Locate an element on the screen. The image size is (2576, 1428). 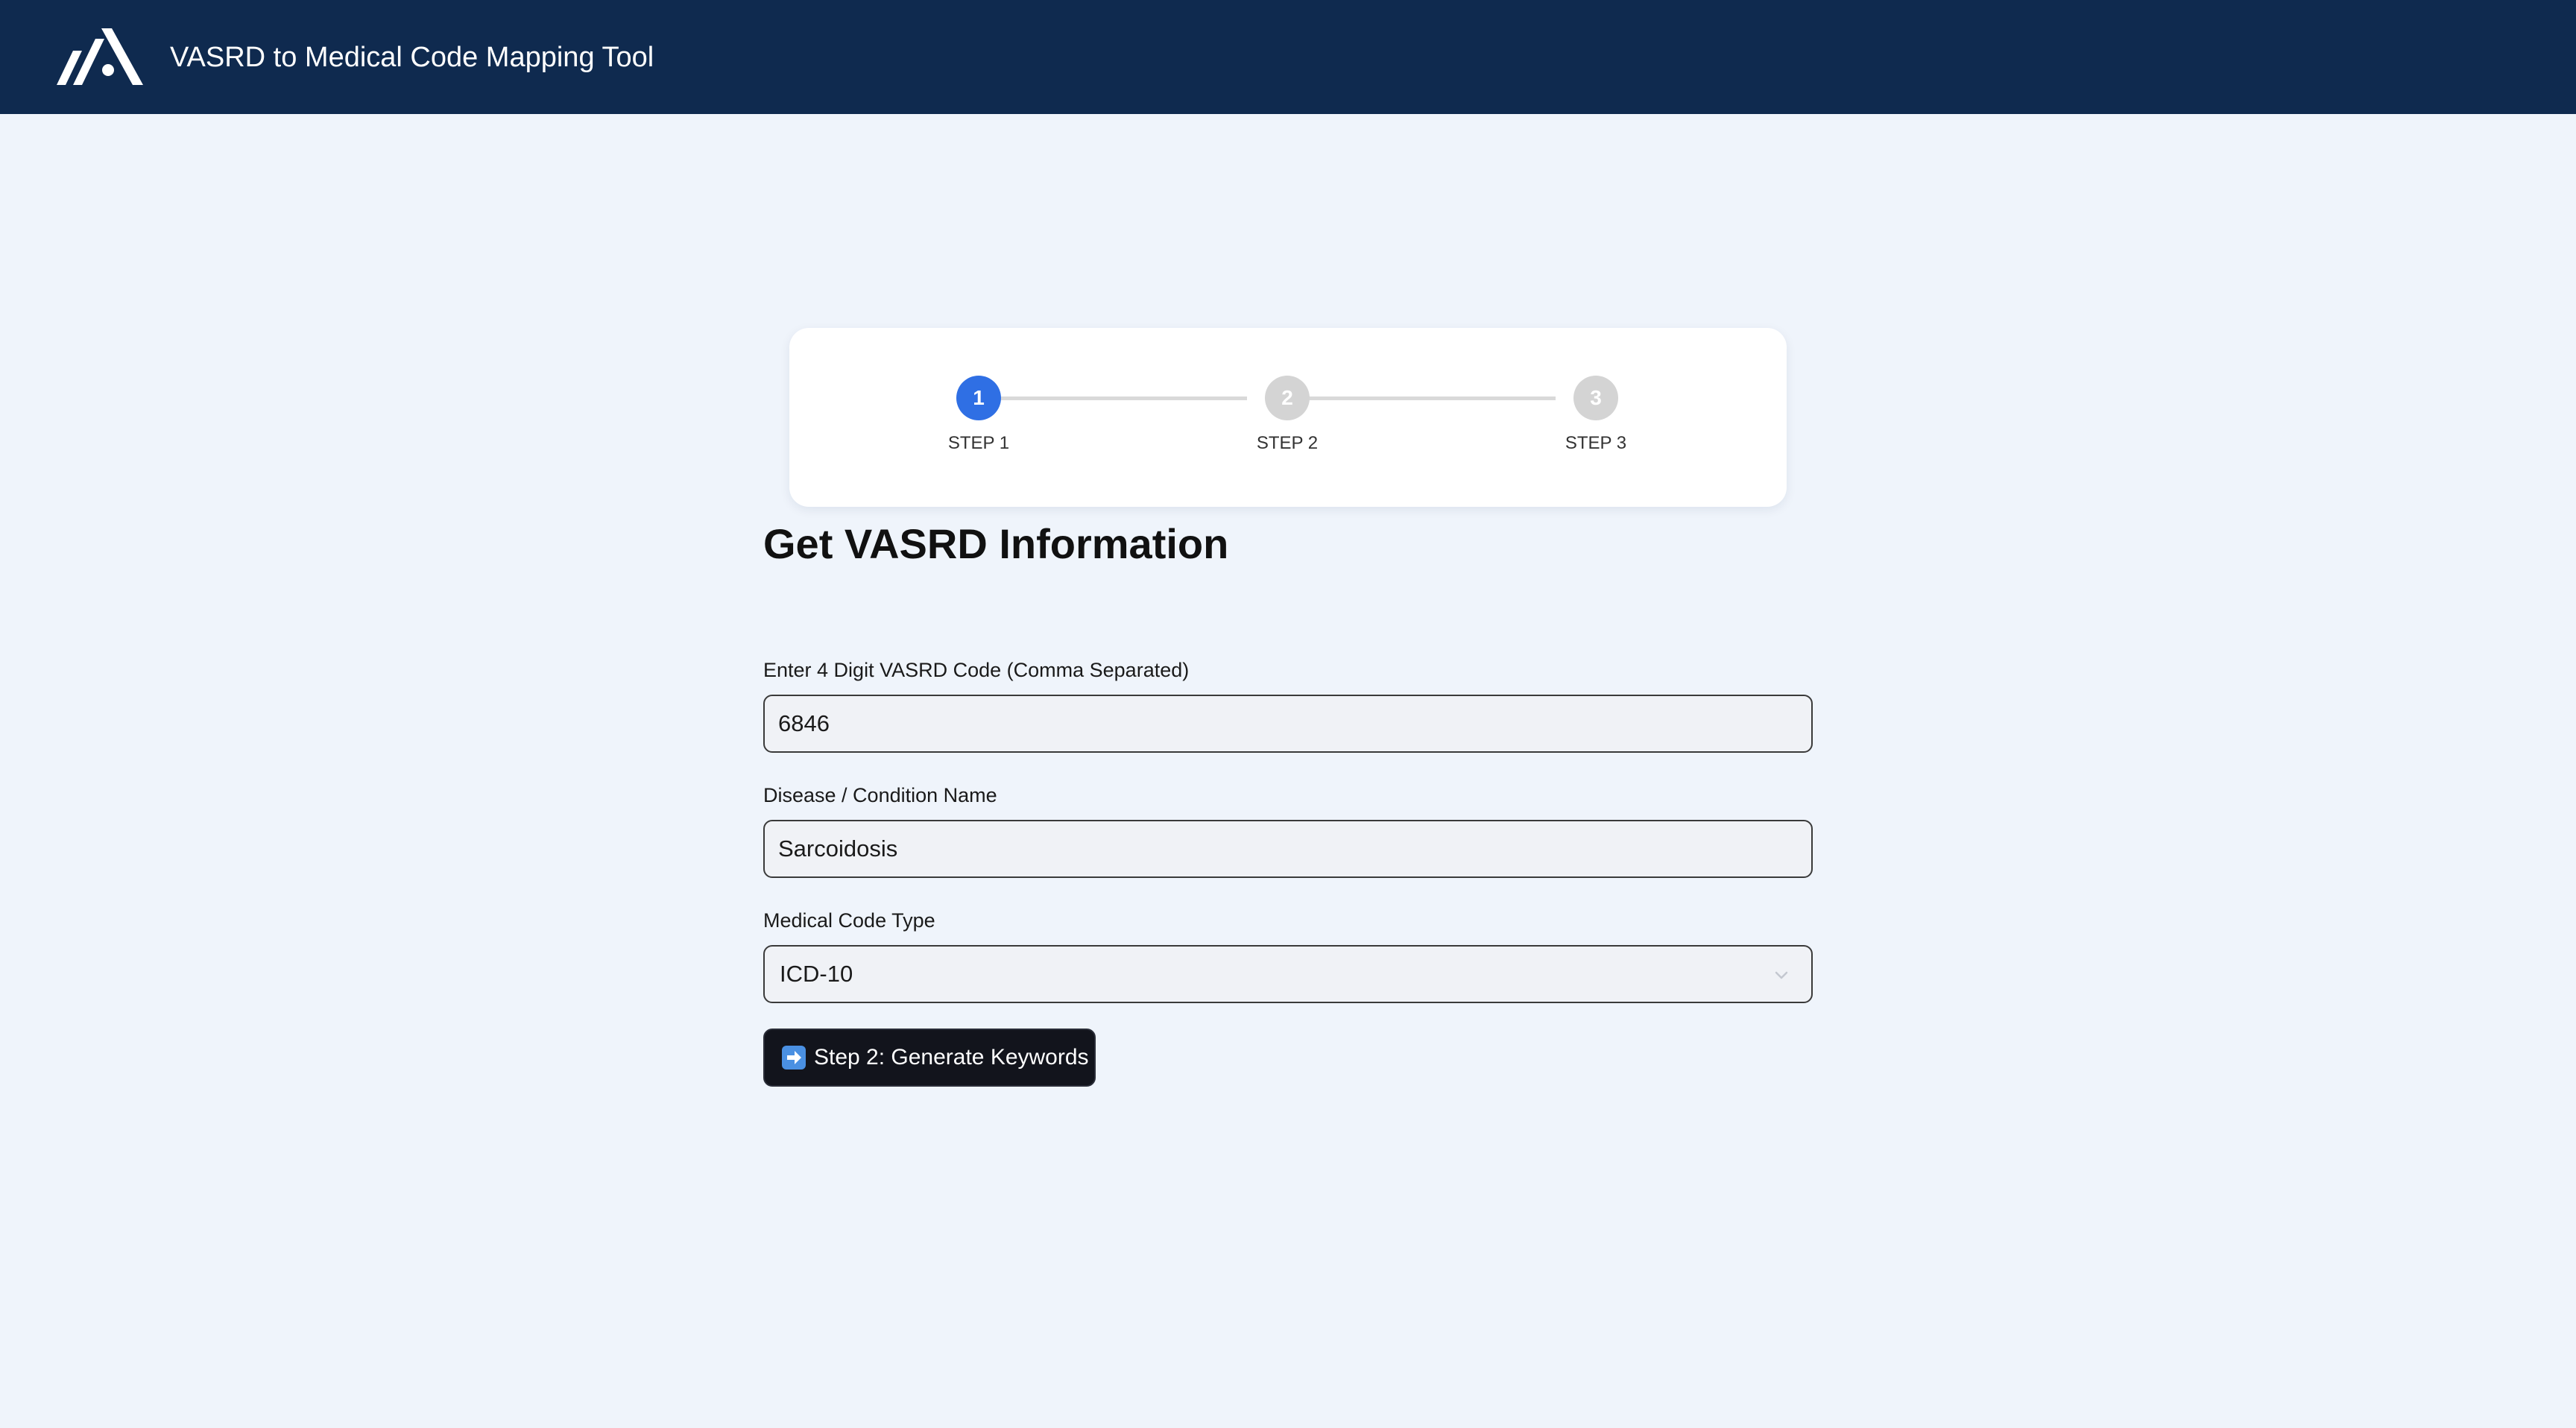
step-3-circle: 3 is located at coordinates (1595, 398).